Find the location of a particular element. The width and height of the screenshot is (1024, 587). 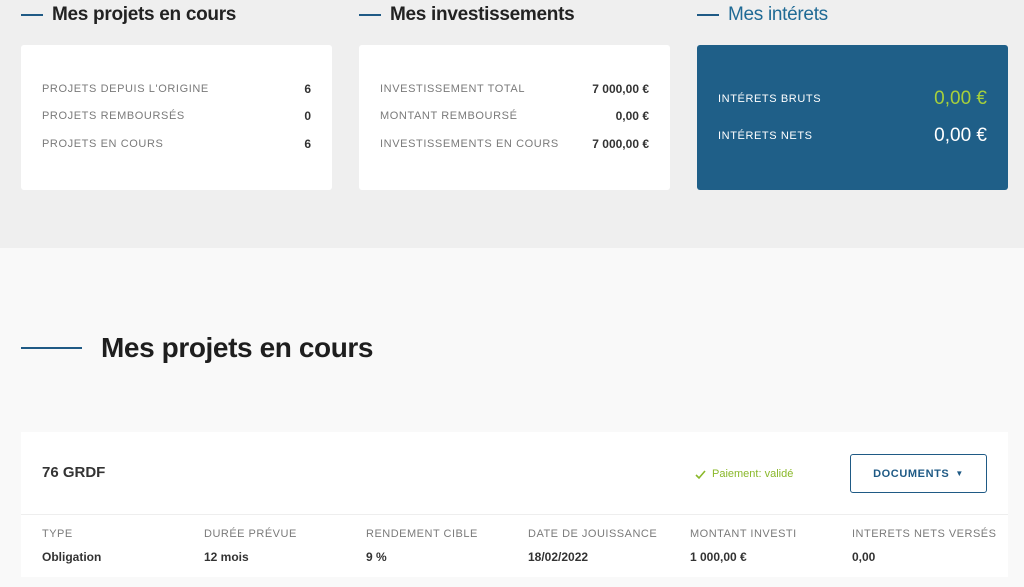

summary-label: INVESTISSEMENT TOTAL is located at coordinates (453, 89).